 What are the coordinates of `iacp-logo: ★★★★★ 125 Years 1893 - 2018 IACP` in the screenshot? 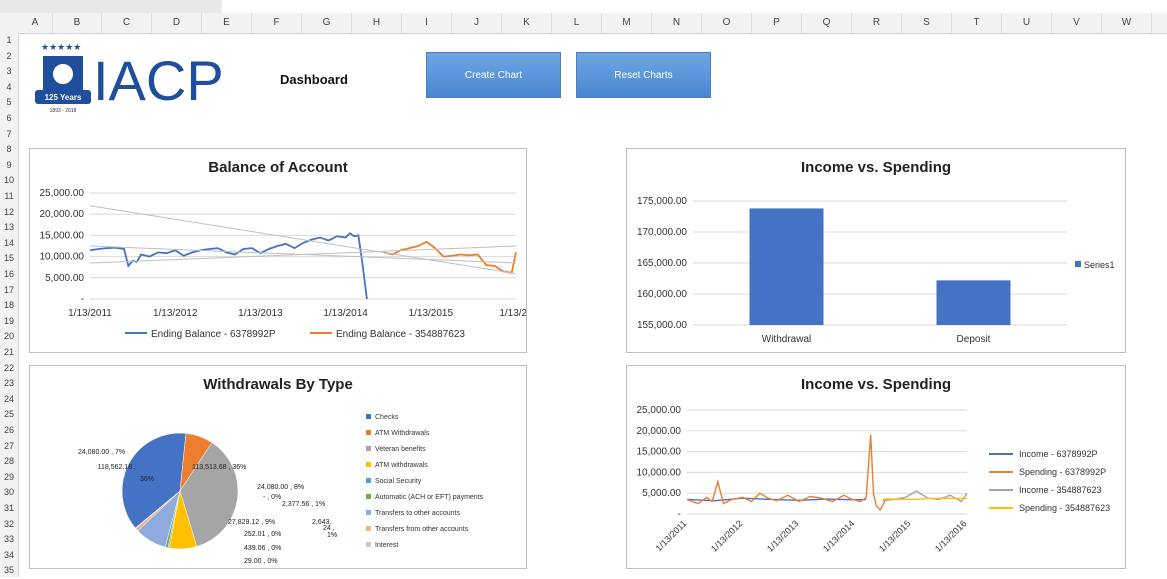 It's located at (129, 78).